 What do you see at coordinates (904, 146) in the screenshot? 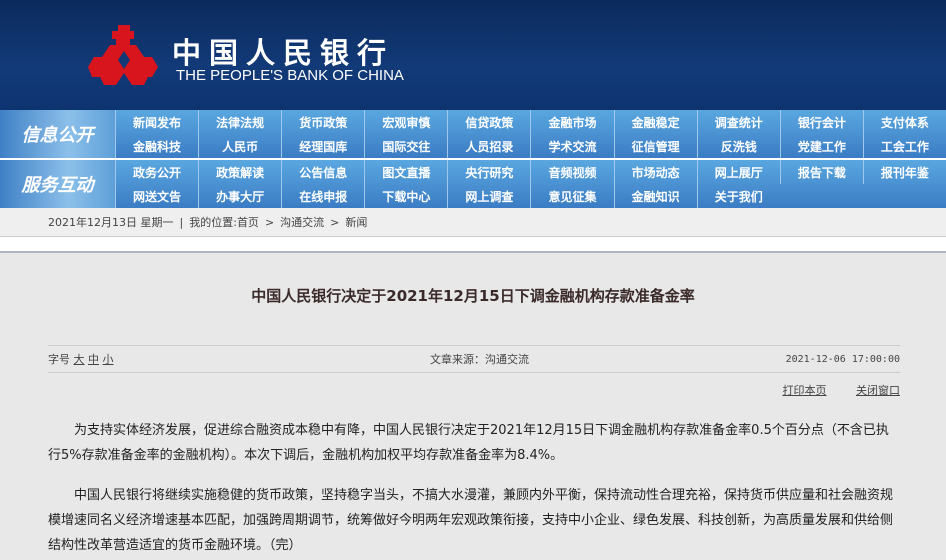
I see `nav-item: 工会工作` at bounding box center [904, 146].